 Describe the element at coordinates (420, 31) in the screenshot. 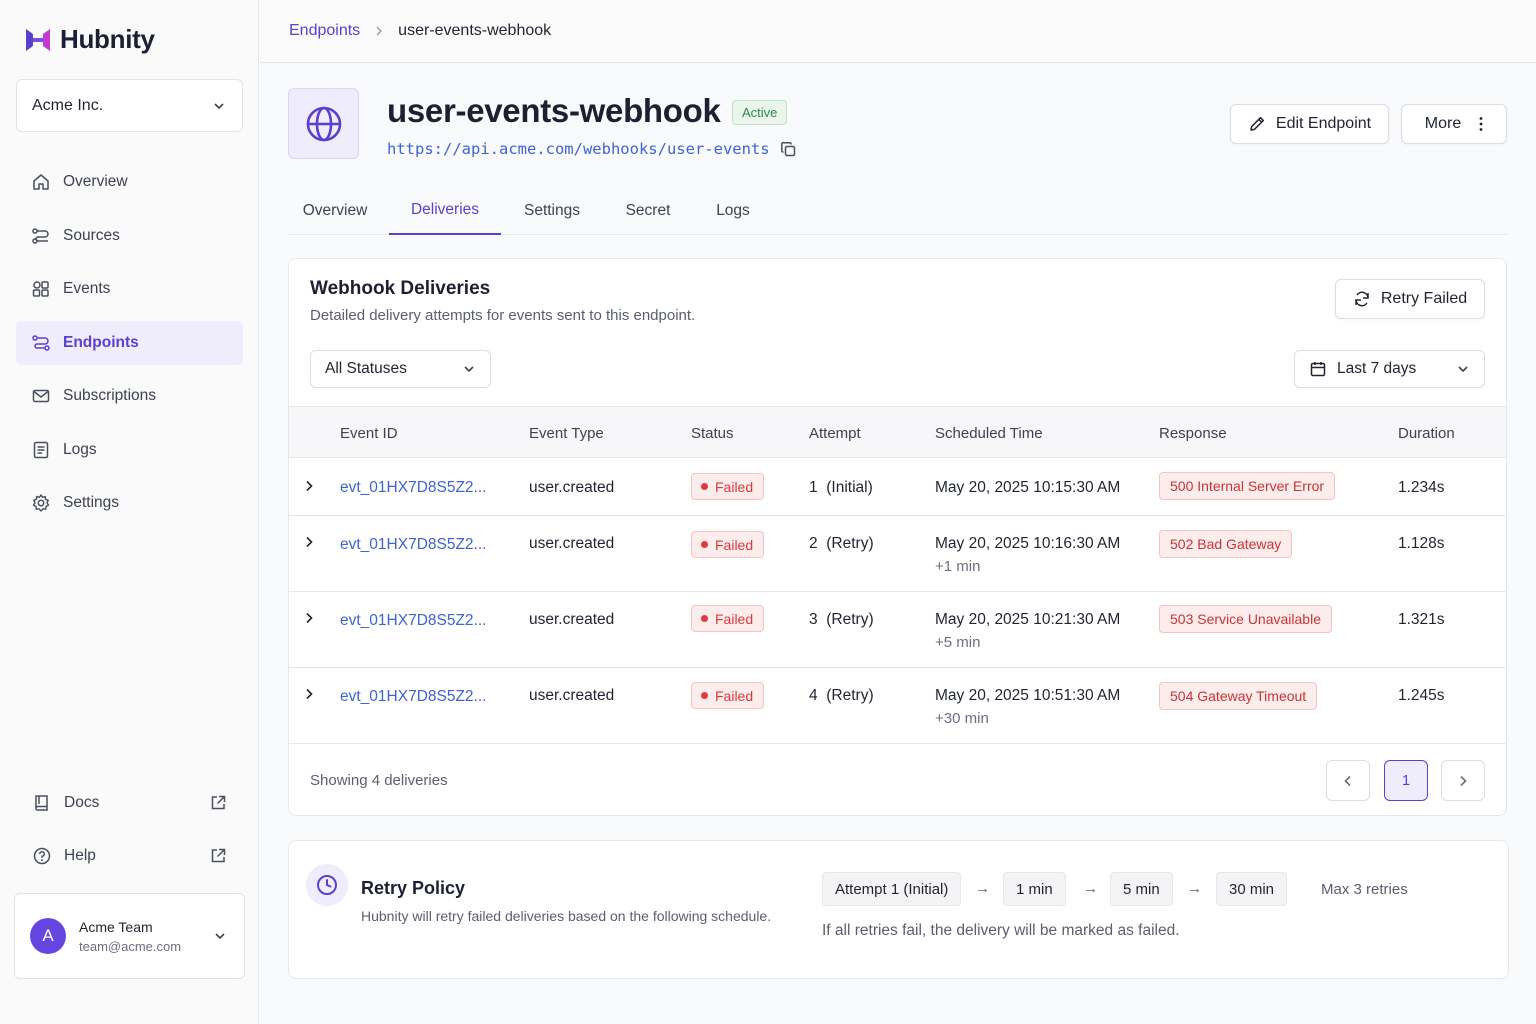

I see `breadcrumb: Endpoints user-events-webhook` at that location.